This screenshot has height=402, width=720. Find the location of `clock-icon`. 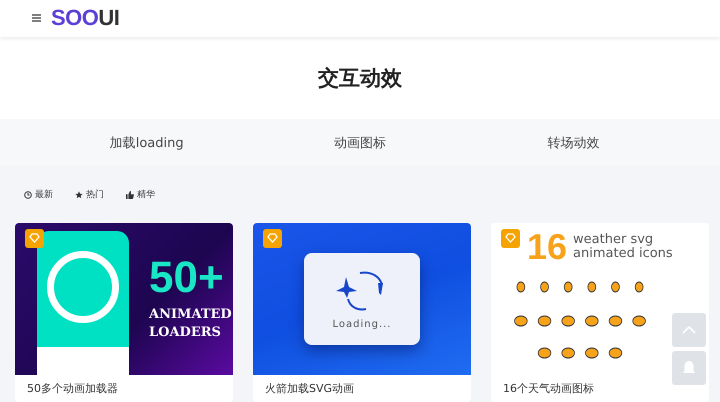

clock-icon is located at coordinates (28, 194).